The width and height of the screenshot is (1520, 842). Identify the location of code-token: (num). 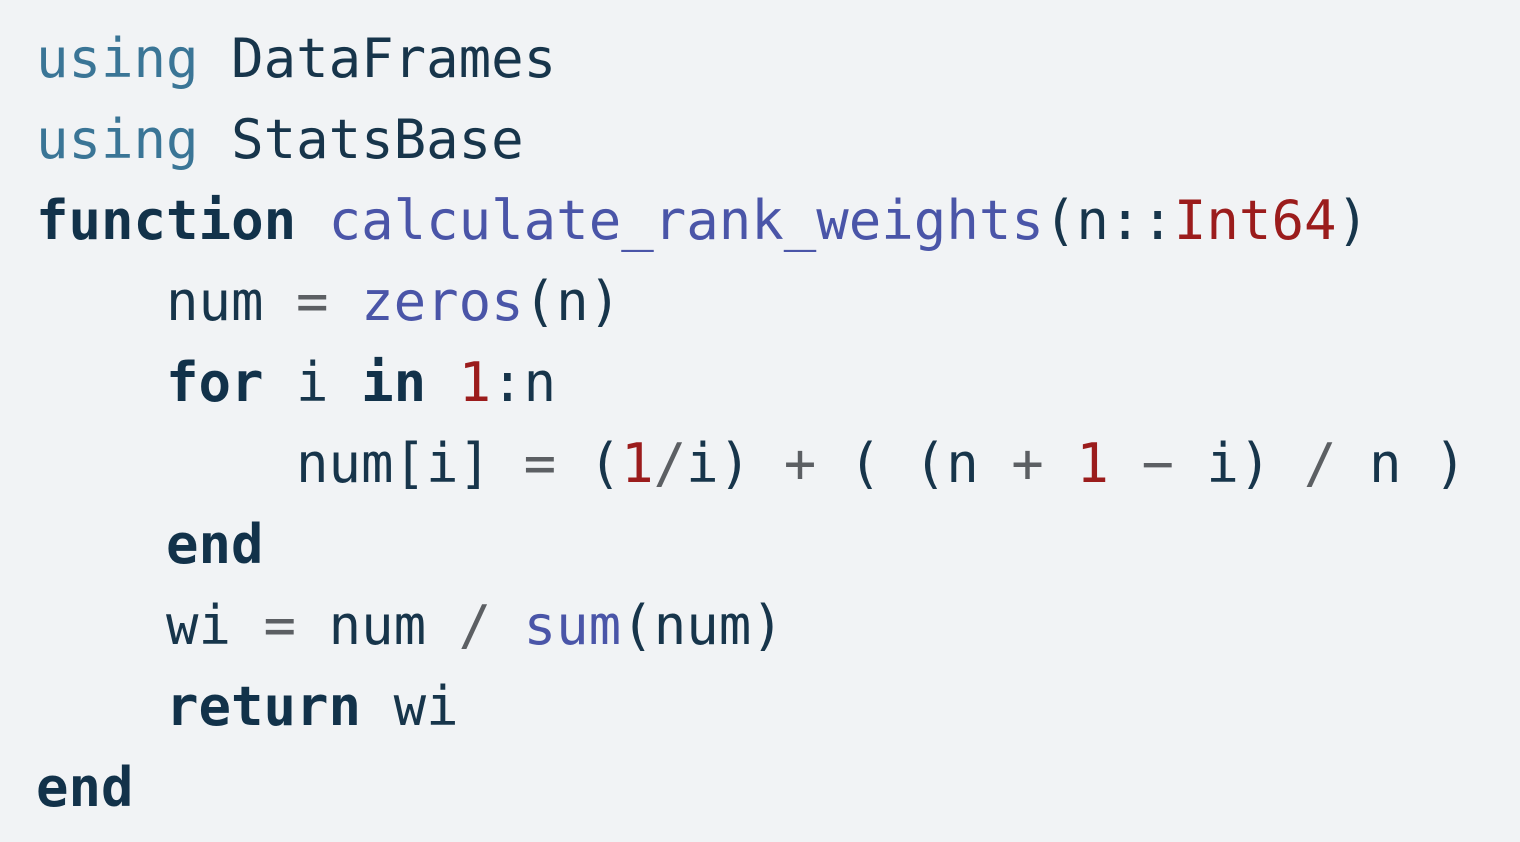
(702, 625).